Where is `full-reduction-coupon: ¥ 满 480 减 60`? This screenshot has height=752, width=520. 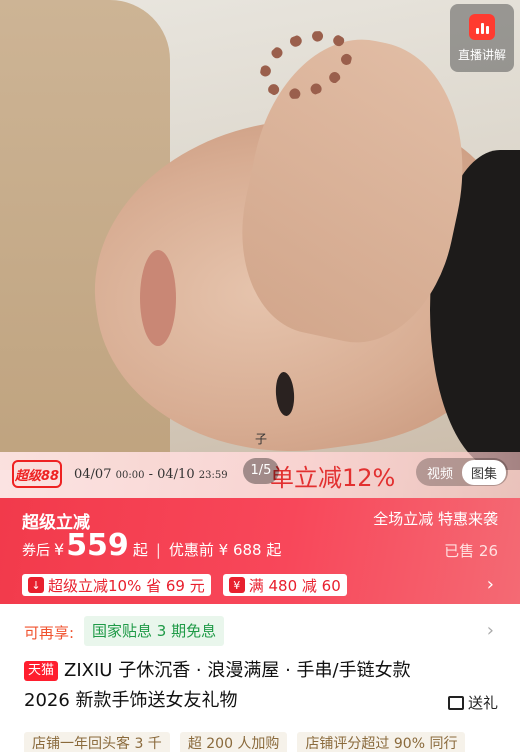
full-reduction-coupon: ¥ 满 480 减 60 is located at coordinates (284, 585).